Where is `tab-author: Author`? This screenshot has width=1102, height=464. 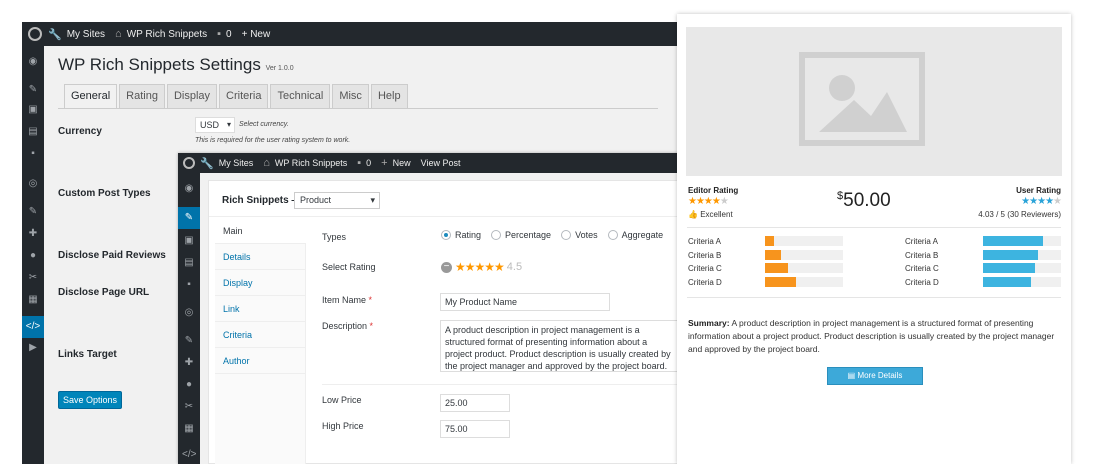
tab-author: Author is located at coordinates (260, 361).